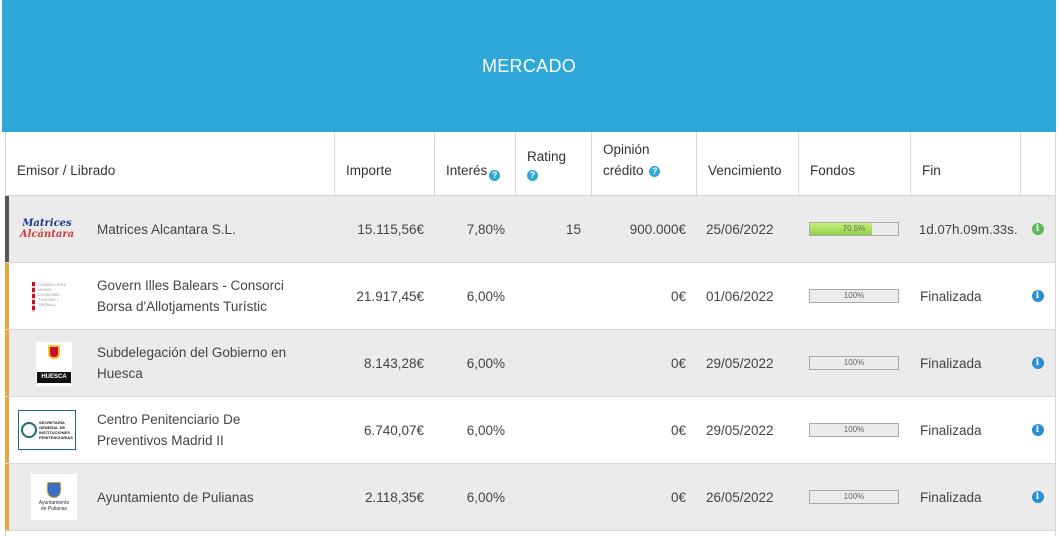  I want to click on issuer-logo: Matrices Alcántara, so click(47, 228).